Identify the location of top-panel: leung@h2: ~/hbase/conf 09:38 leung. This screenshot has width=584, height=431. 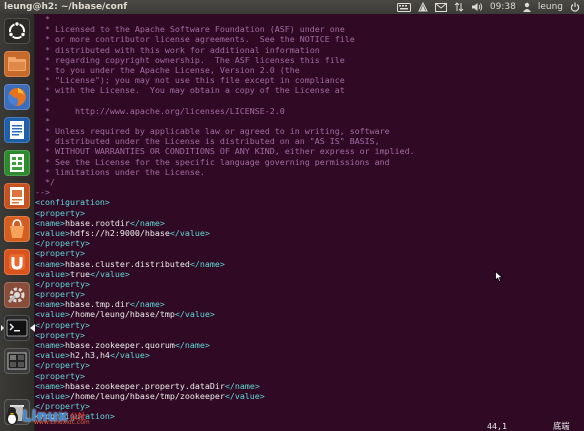
(292, 7).